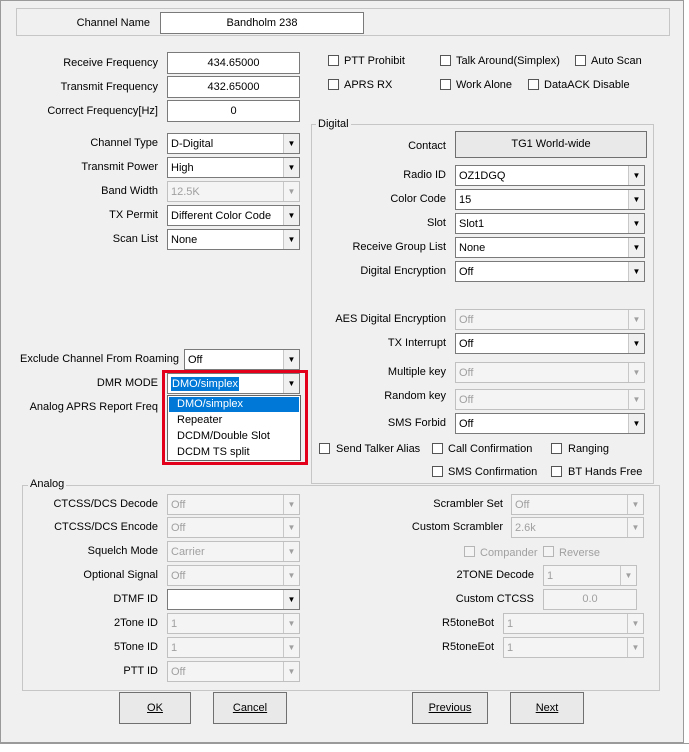  Describe the element at coordinates (556, 448) in the screenshot. I see `ranging-checkbox` at that location.